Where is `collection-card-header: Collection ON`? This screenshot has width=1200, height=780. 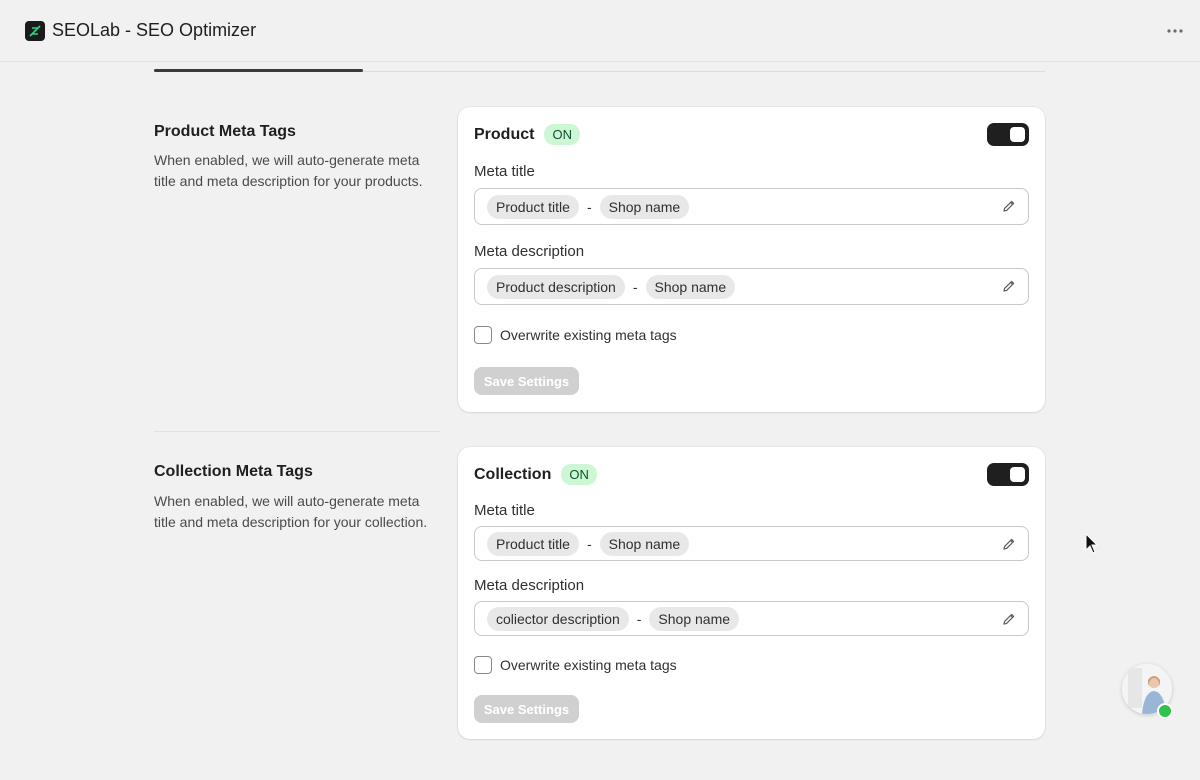
collection-card-header: Collection ON is located at coordinates (535, 474).